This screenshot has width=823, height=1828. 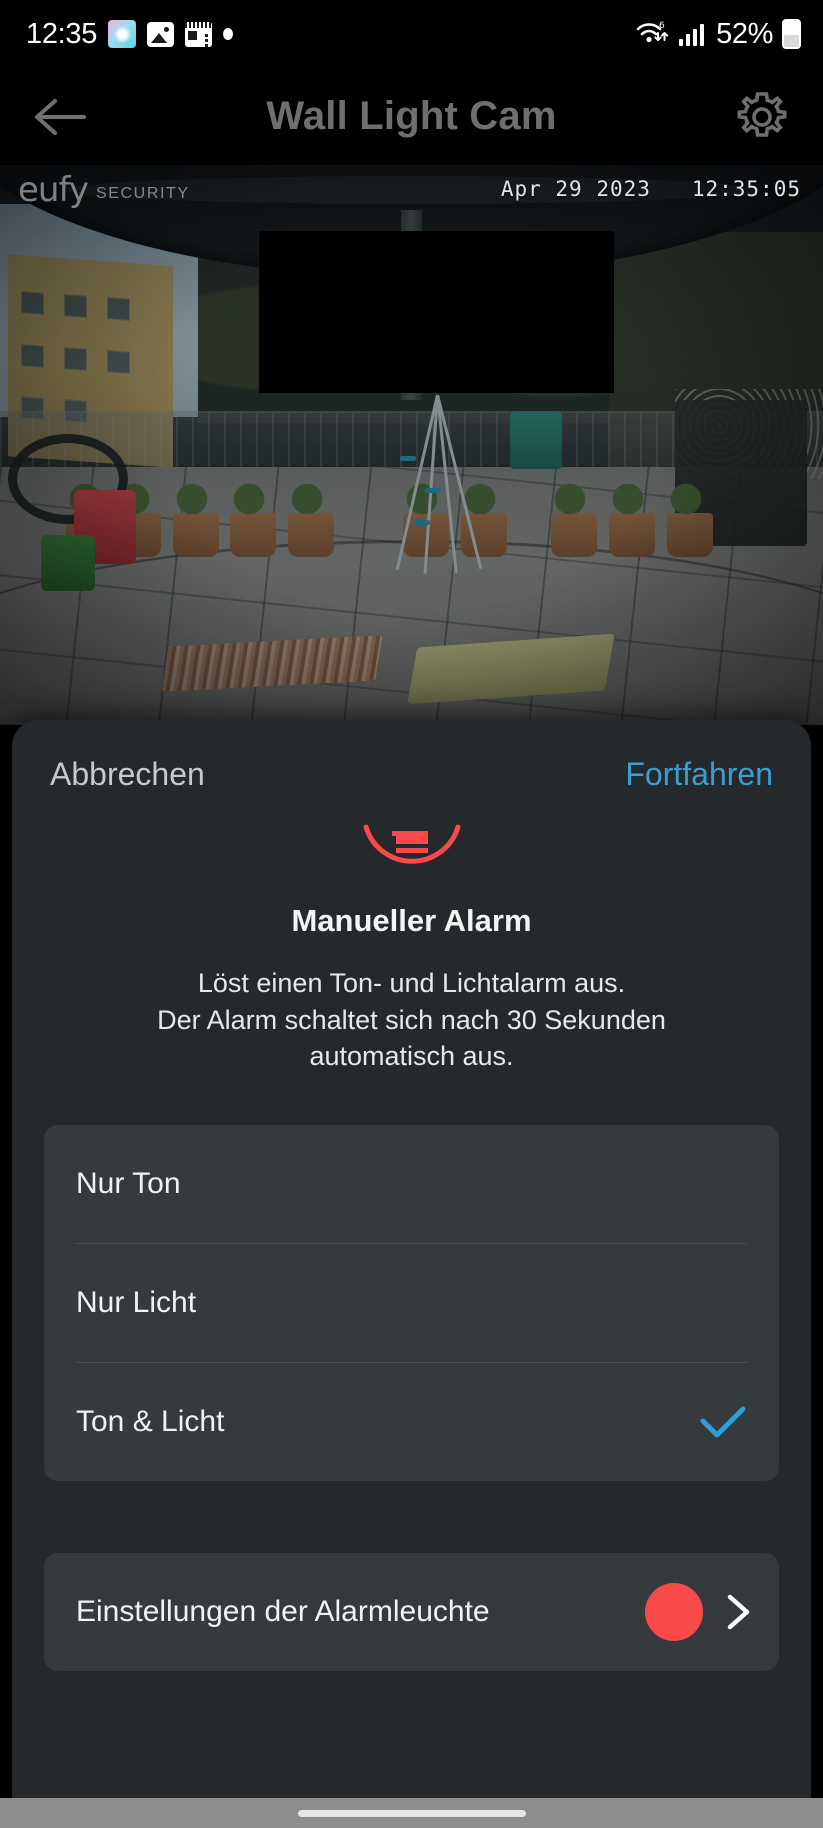 I want to click on option-row-sound-and-light: Ton & Licht, so click(x=411, y=1422).